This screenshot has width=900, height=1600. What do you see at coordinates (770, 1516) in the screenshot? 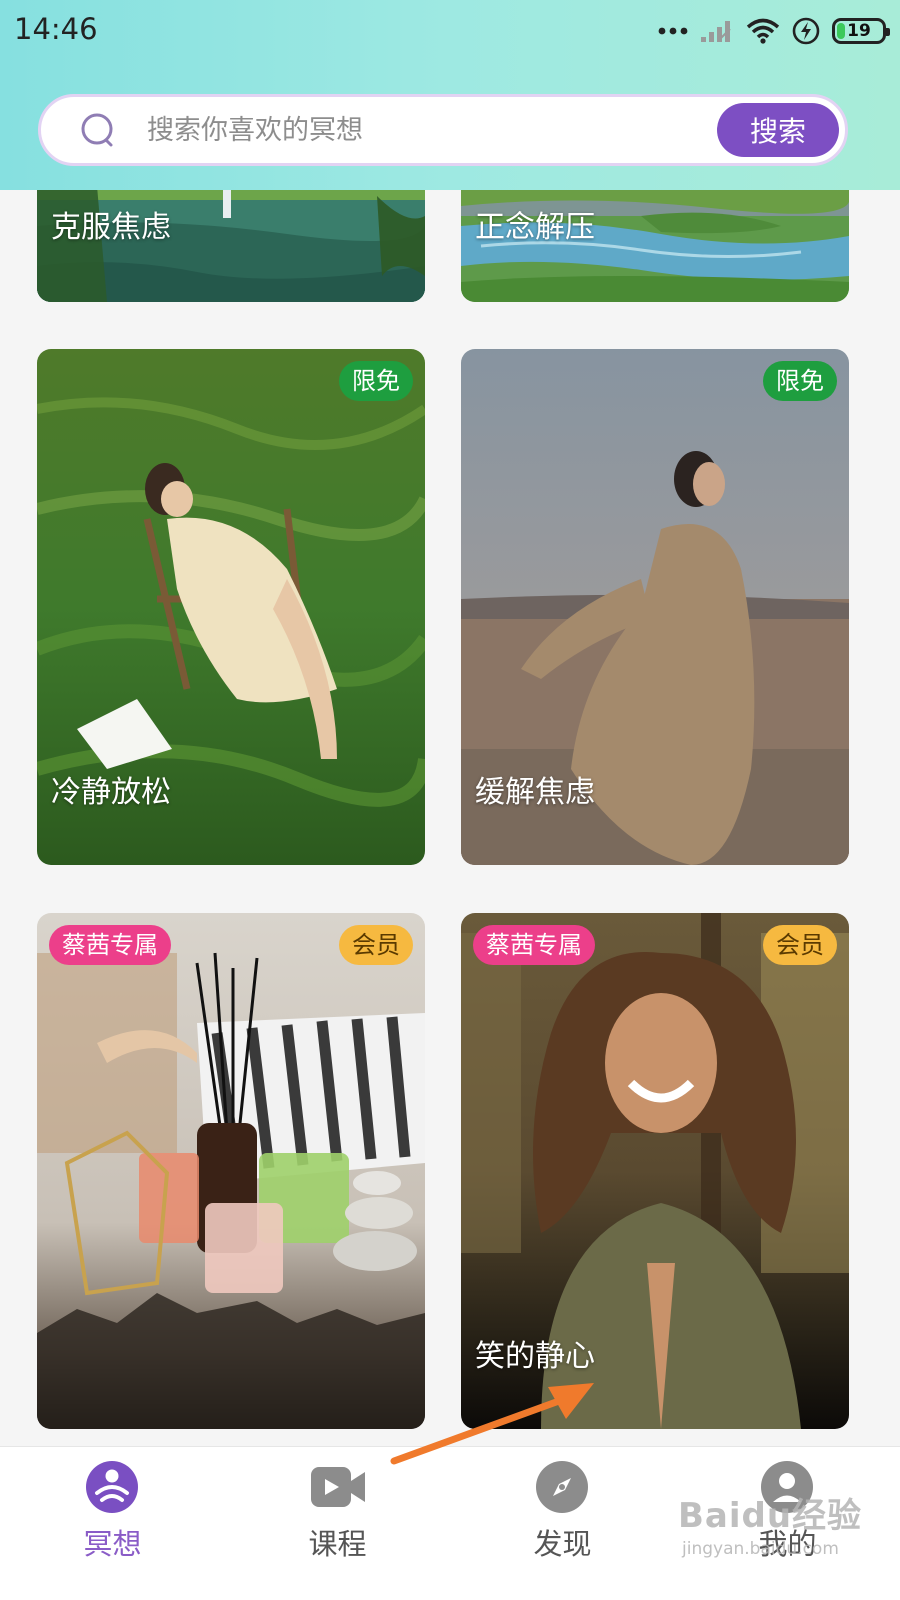
I see `watermark-logo: Baidu经验` at bounding box center [770, 1516].